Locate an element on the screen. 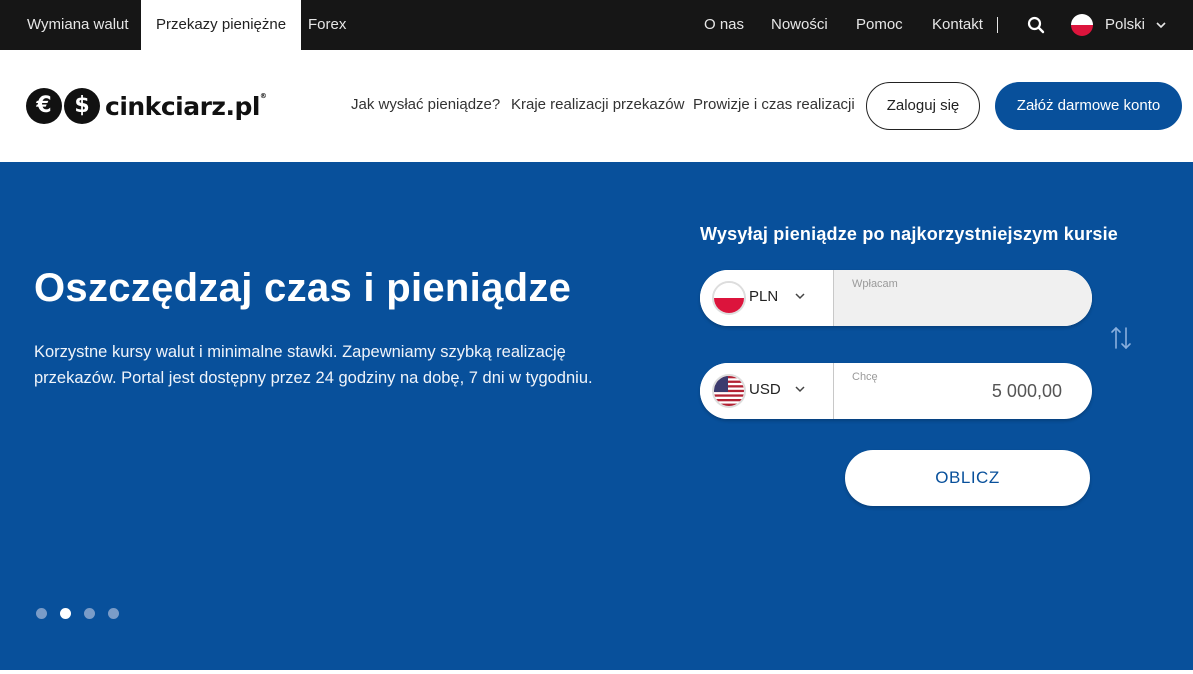 This screenshot has height=674, width=1193. receive-amount-value: 5 000,00 is located at coordinates (1026, 391).